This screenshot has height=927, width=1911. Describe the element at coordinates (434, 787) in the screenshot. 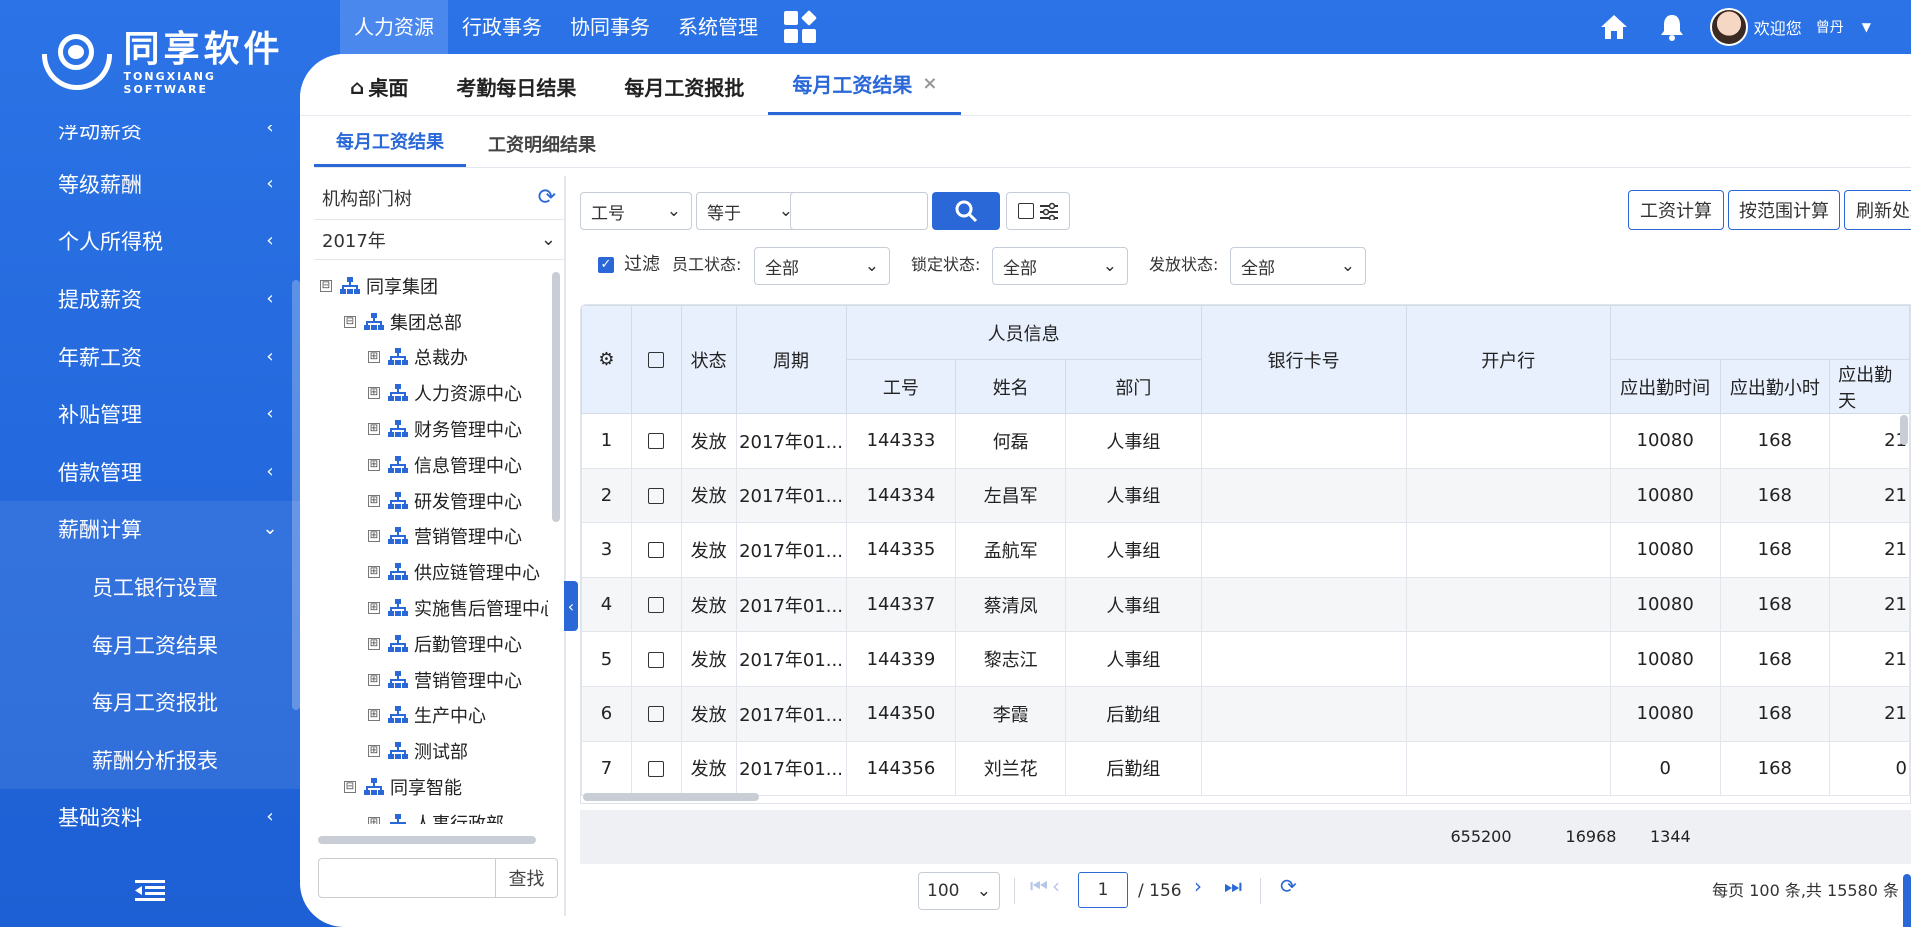

I see `tree-node: ⊟ 同享智能` at that location.